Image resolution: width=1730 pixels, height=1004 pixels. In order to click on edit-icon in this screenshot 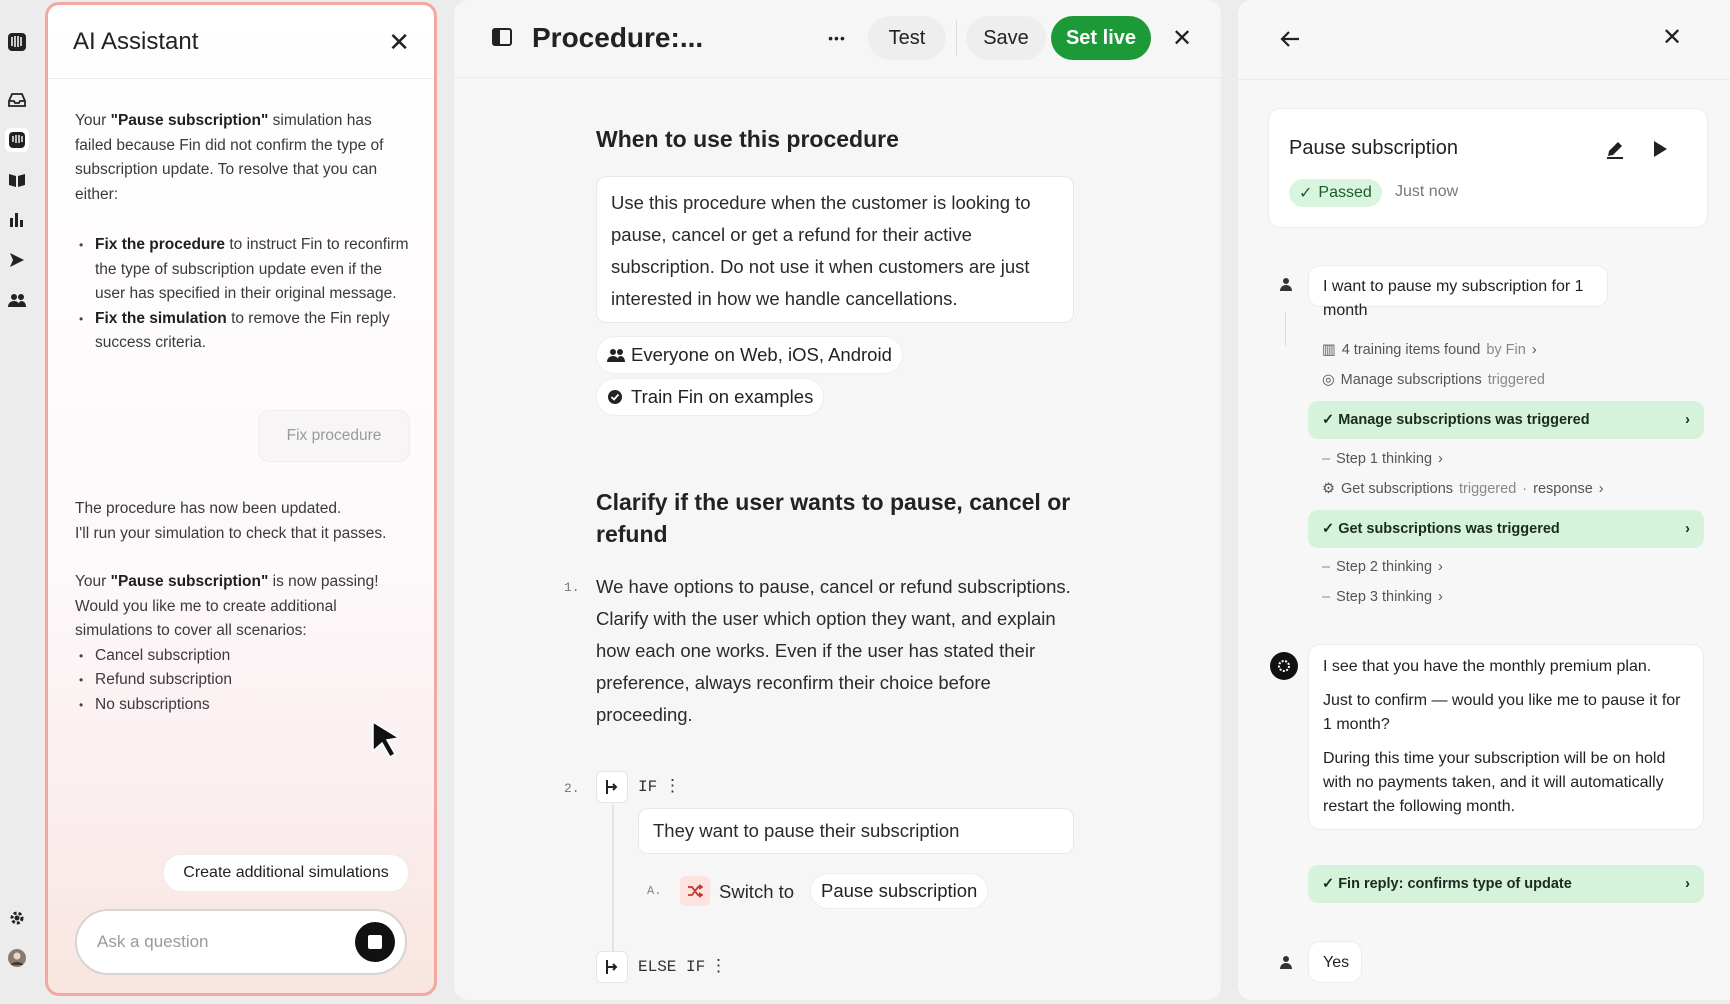, I will do `click(1615, 149)`.